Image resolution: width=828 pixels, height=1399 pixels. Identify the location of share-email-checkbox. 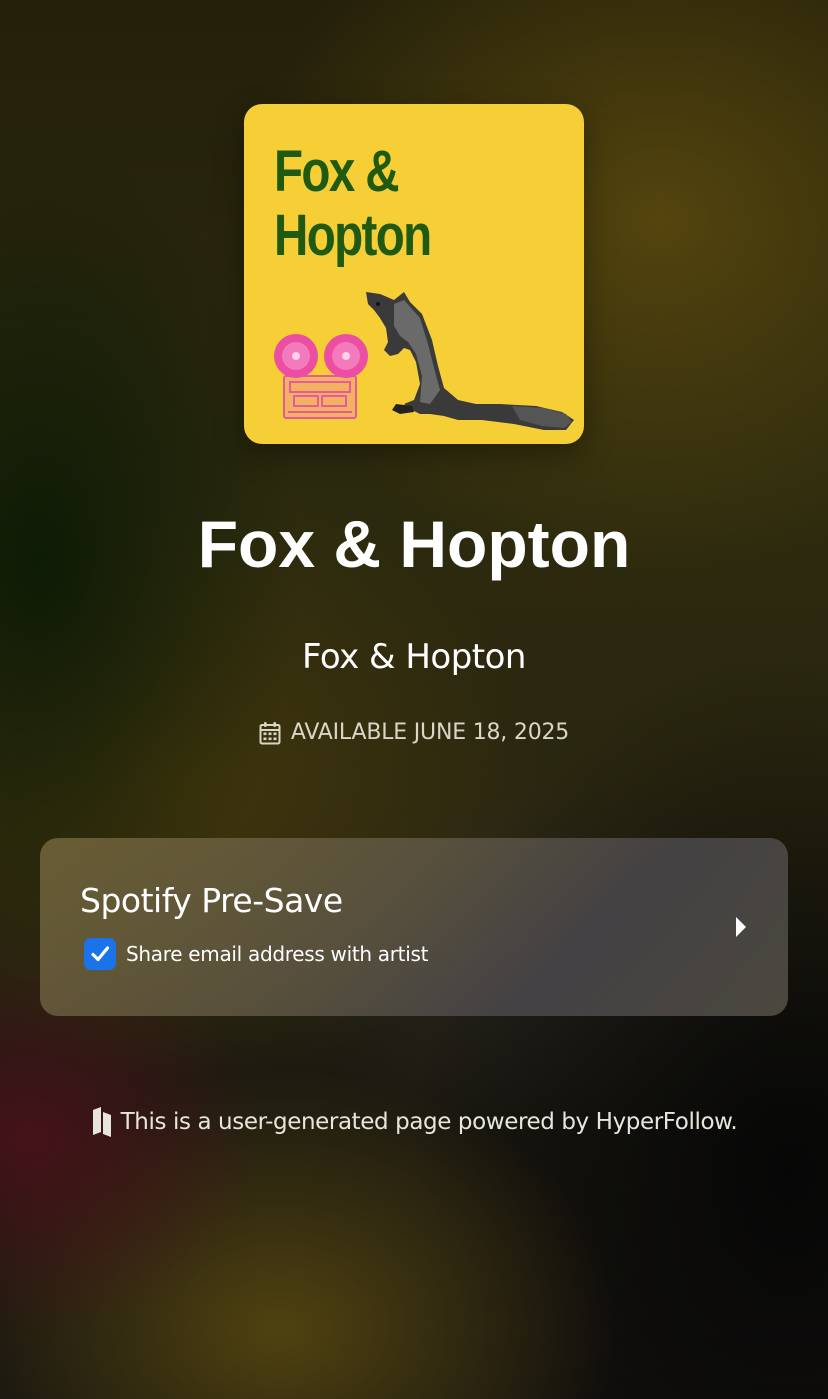
(100, 954).